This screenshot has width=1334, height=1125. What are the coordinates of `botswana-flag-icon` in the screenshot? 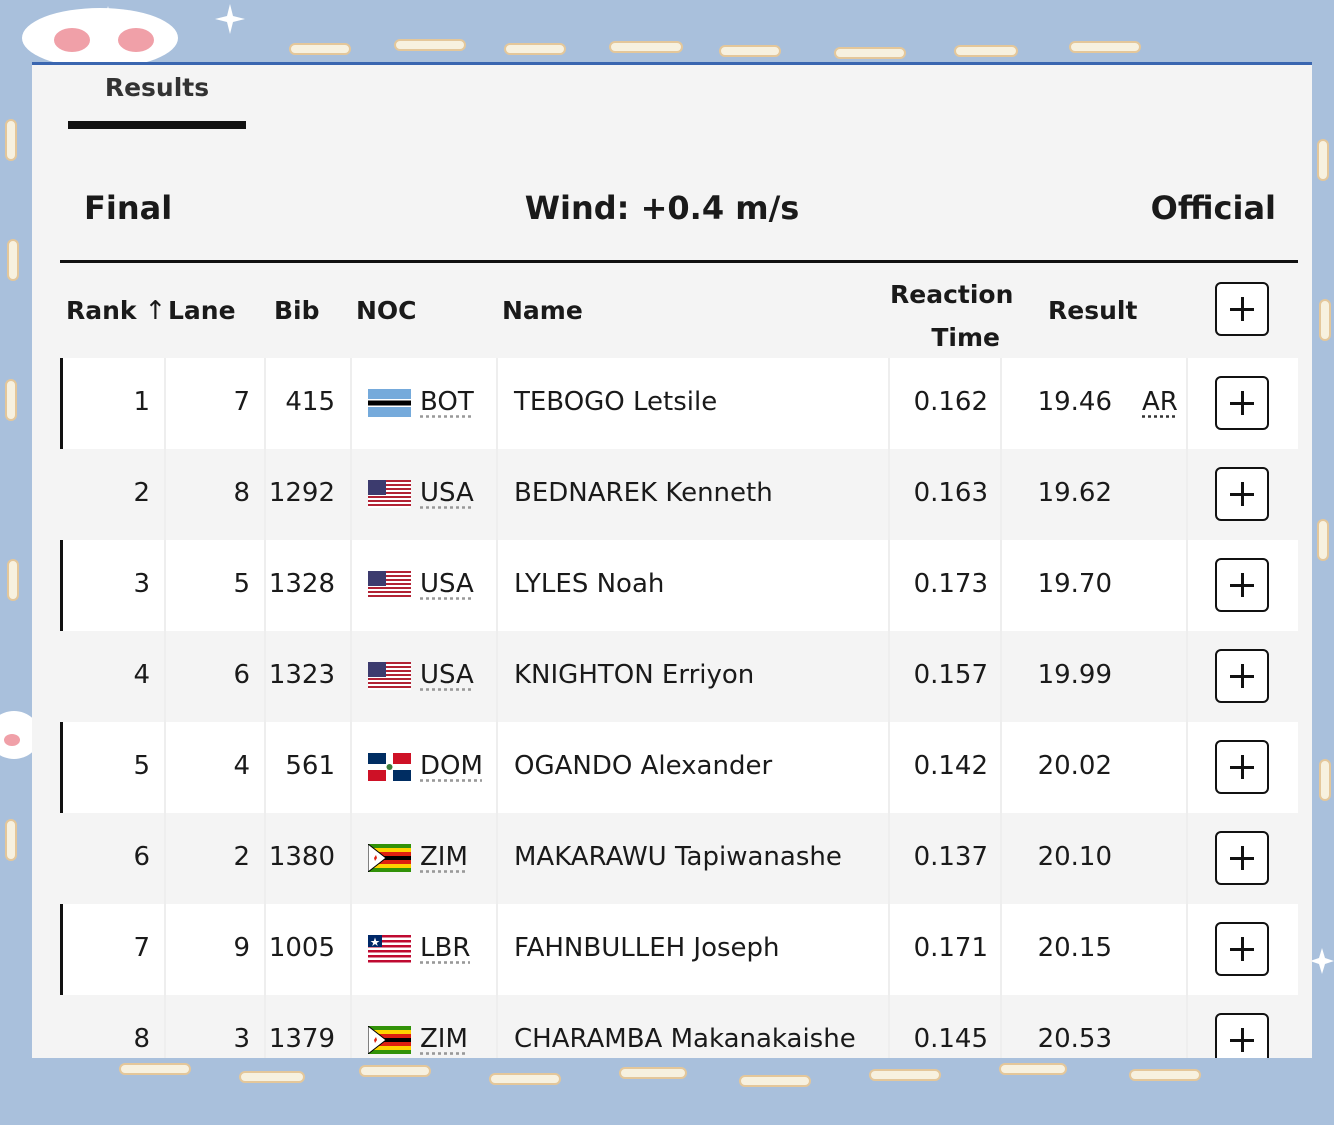 It's located at (389, 403).